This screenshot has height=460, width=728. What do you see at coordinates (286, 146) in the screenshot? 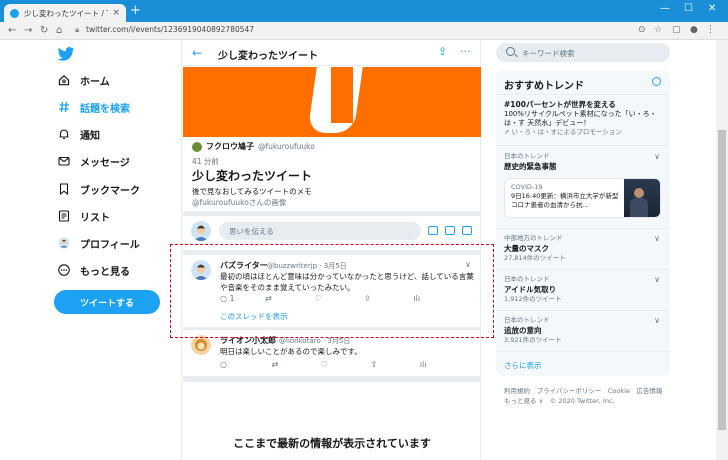
I see `author-handle: @fukuroufuuko` at bounding box center [286, 146].